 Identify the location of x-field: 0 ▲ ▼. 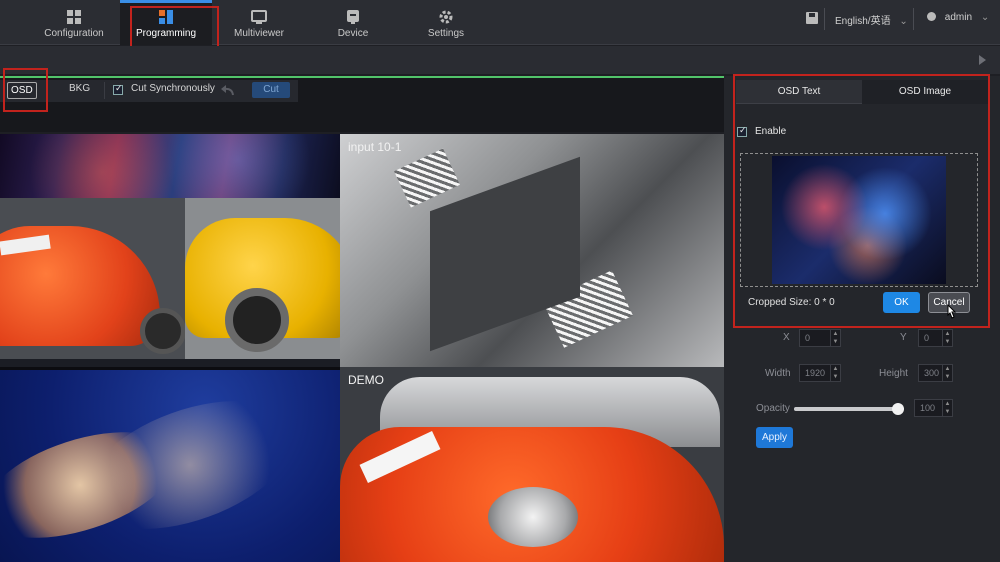
(820, 338).